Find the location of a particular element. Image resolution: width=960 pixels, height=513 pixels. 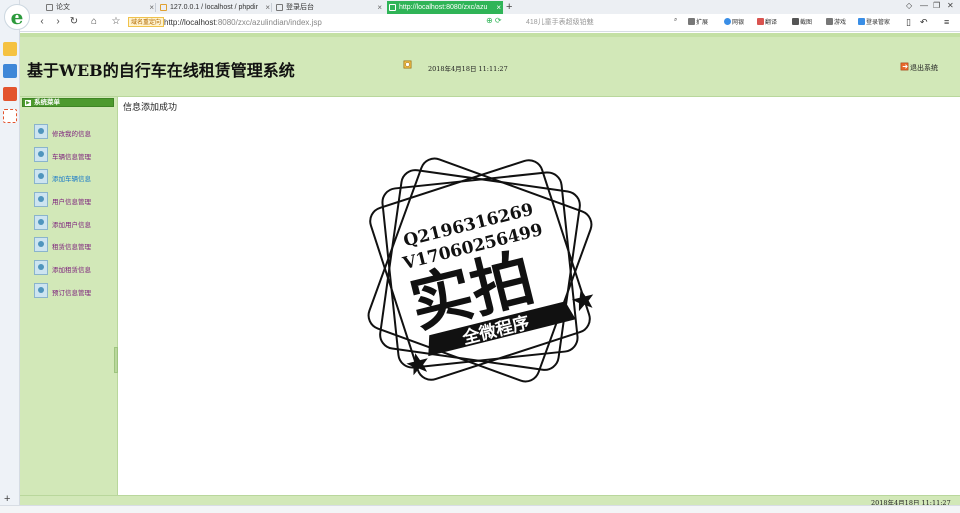

browser-status-bar is located at coordinates (480, 509).